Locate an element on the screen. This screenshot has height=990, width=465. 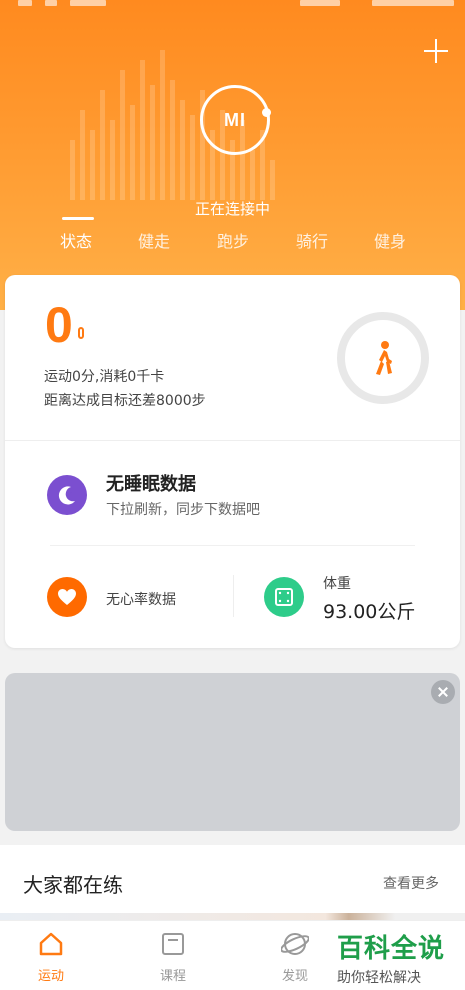
scale-icon is located at coordinates (284, 597).